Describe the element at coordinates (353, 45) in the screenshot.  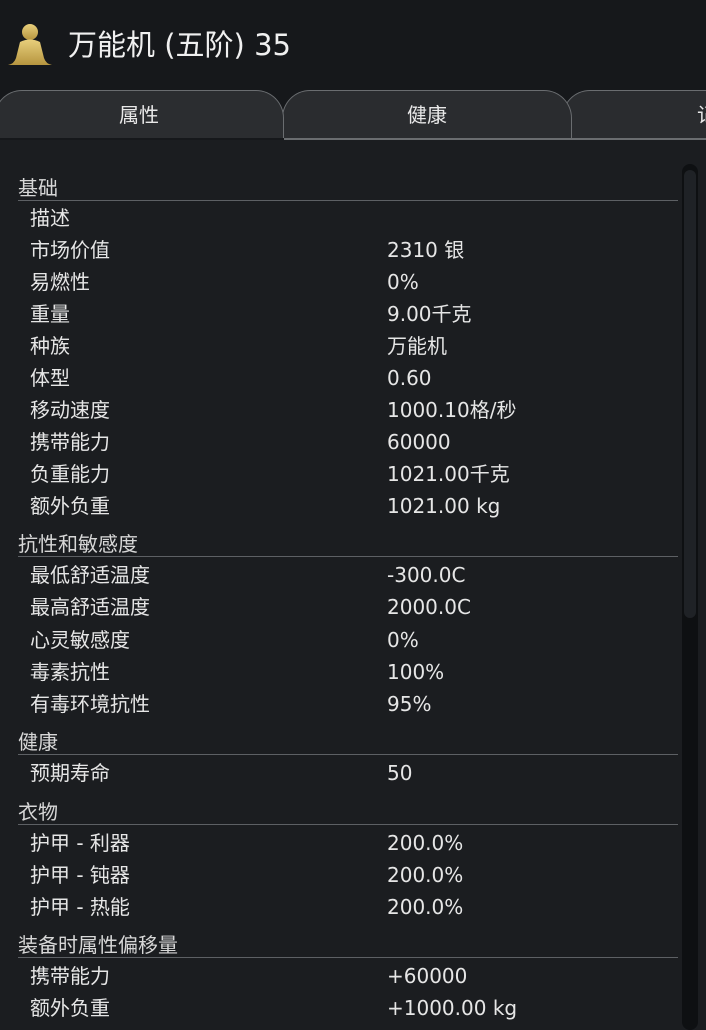
I see `header: 万能机 (五阶) 35` at that location.